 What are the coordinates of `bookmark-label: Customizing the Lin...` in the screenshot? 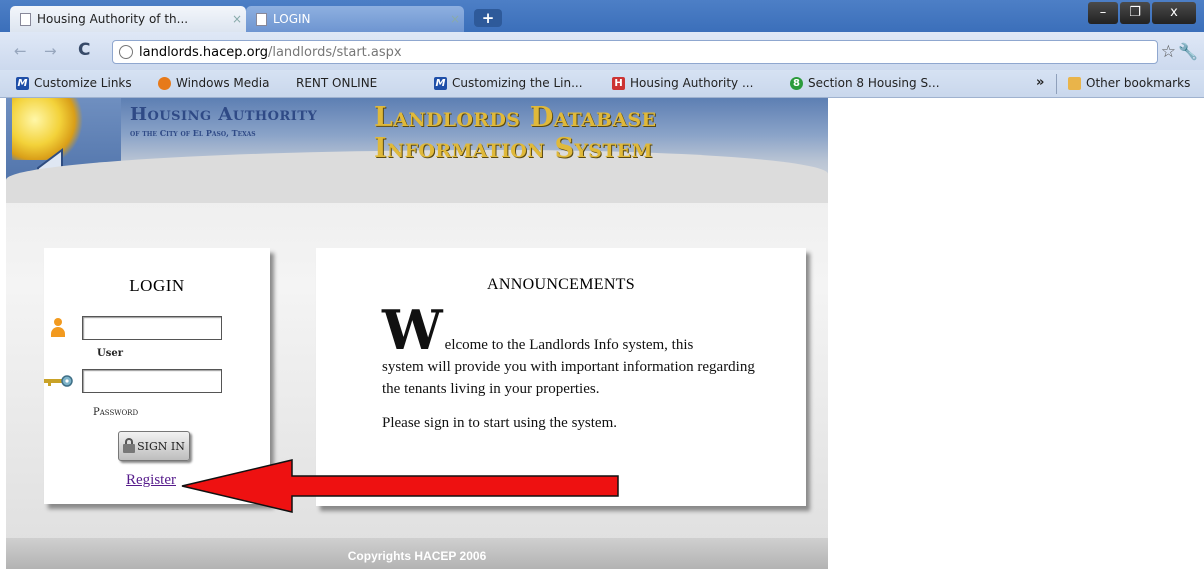 It's located at (517, 83).